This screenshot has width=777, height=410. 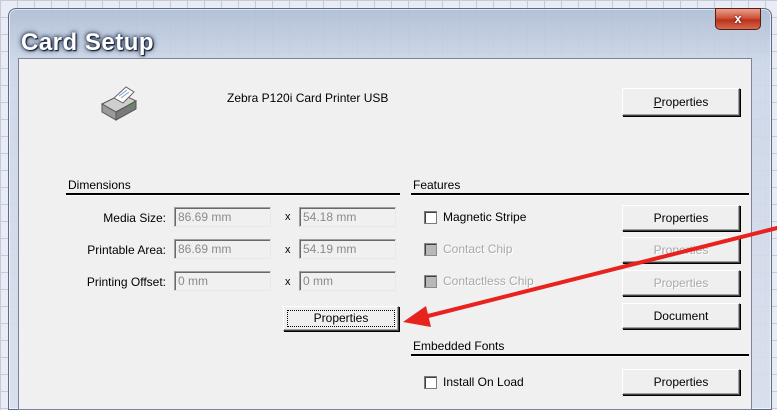 I want to click on media-height-field: 54.18 mm, so click(x=347, y=217).